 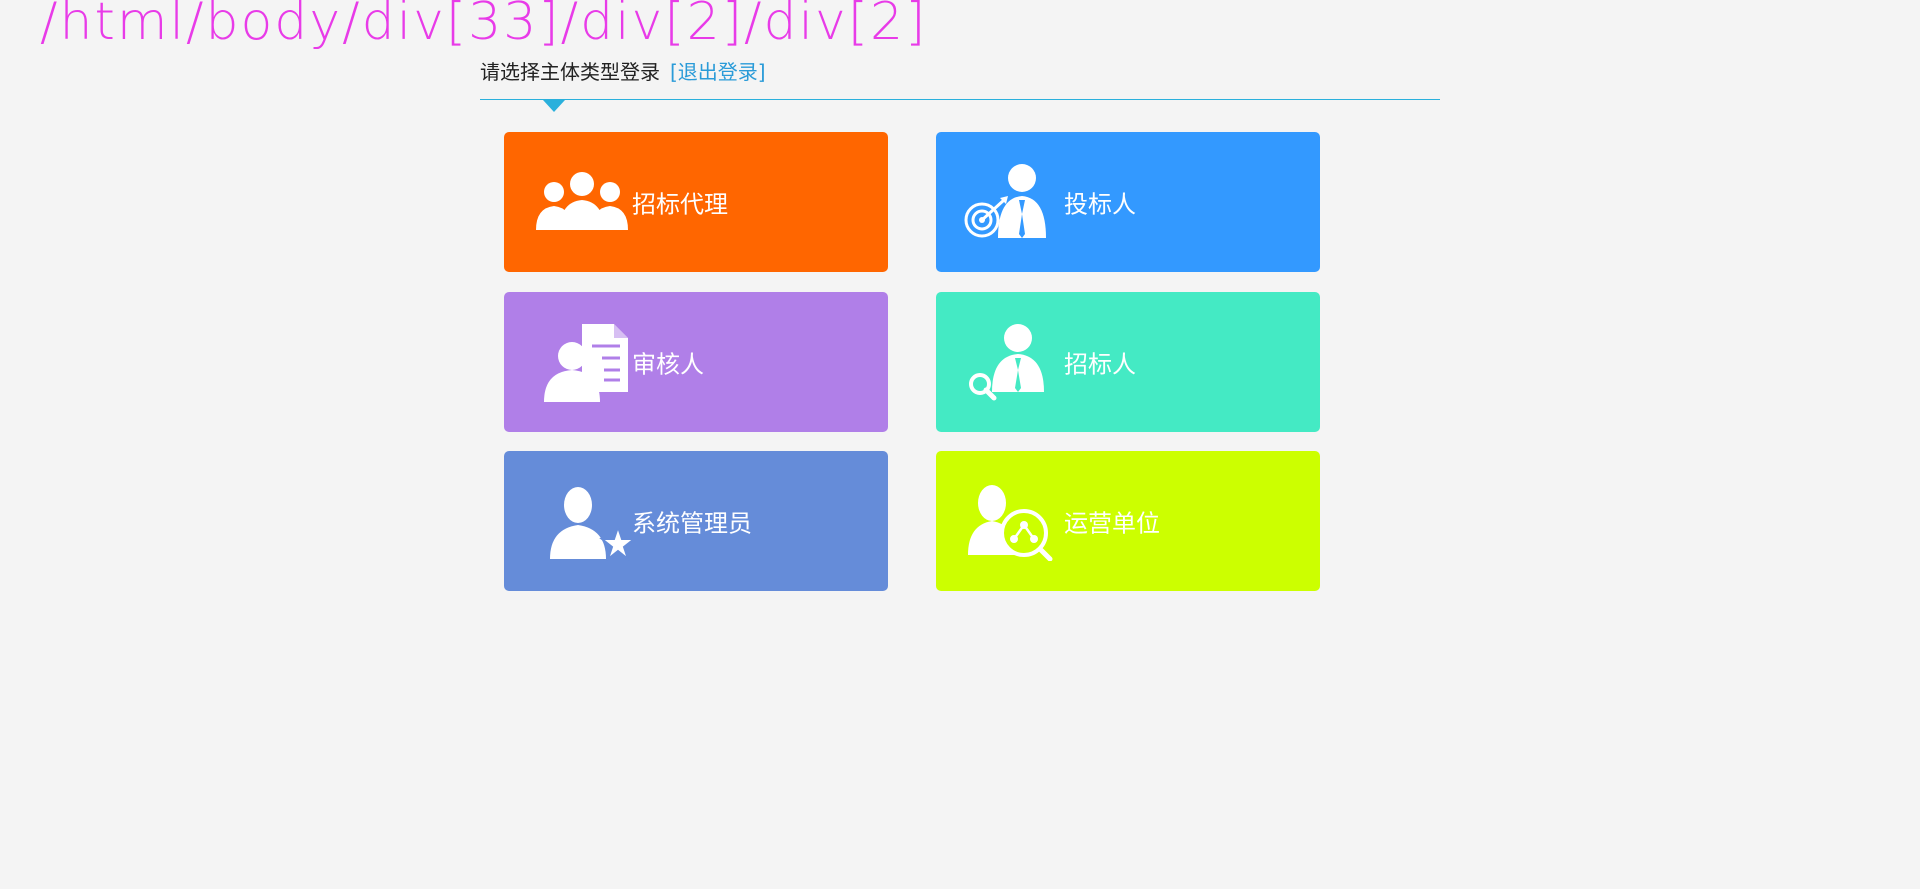 What do you see at coordinates (484, 26) in the screenshot?
I see `xpath-overlay-text: /html/body/div[33]/div[2]/div[2]` at bounding box center [484, 26].